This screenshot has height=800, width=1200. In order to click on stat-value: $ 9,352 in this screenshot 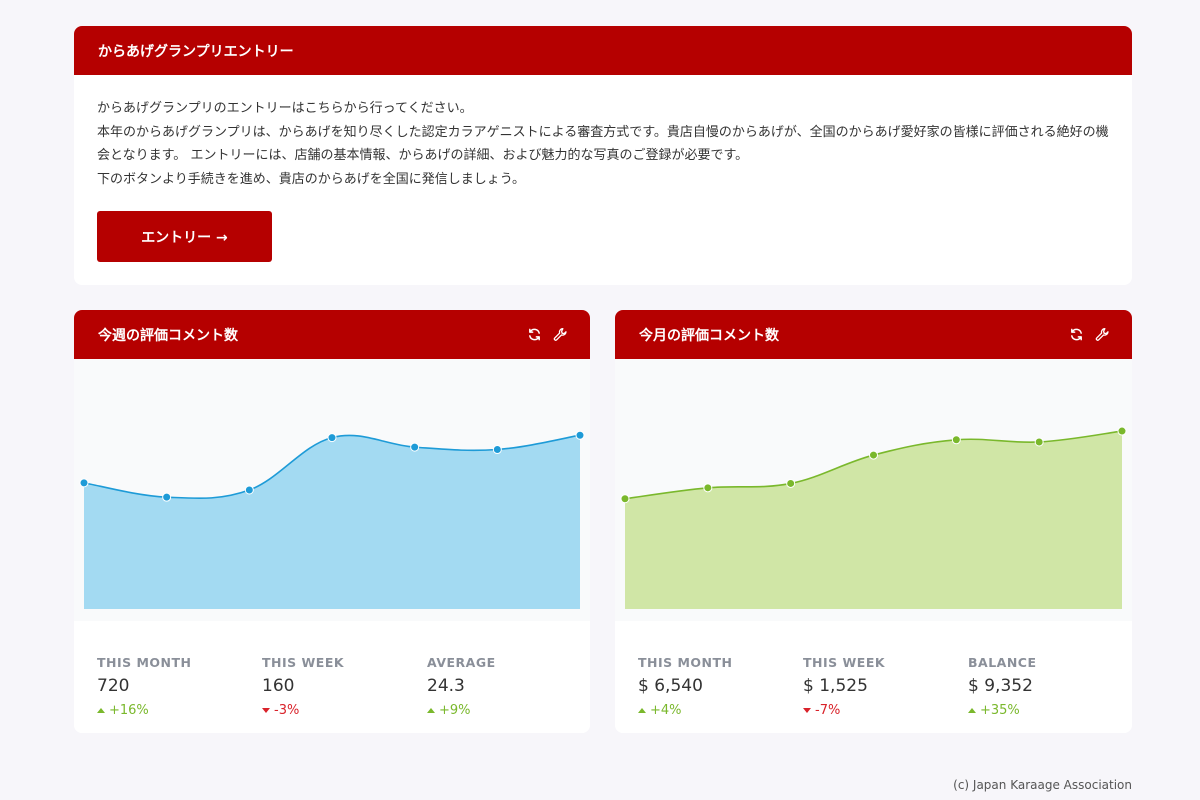, I will do `click(1000, 686)`.